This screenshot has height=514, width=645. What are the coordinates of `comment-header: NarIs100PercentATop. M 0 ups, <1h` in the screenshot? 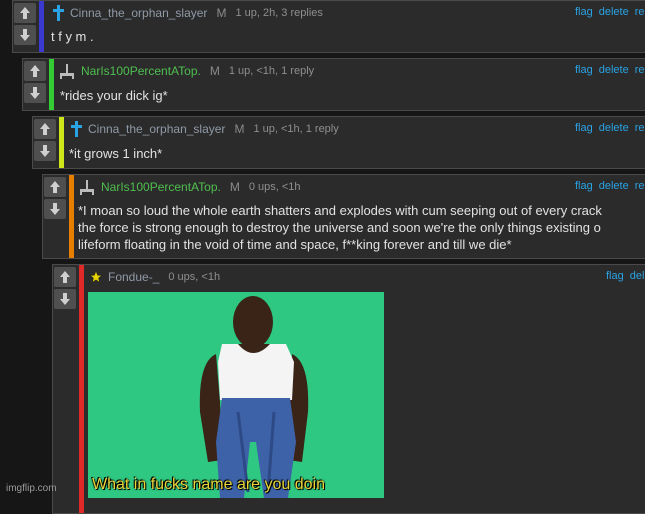 It's located at (189, 187).